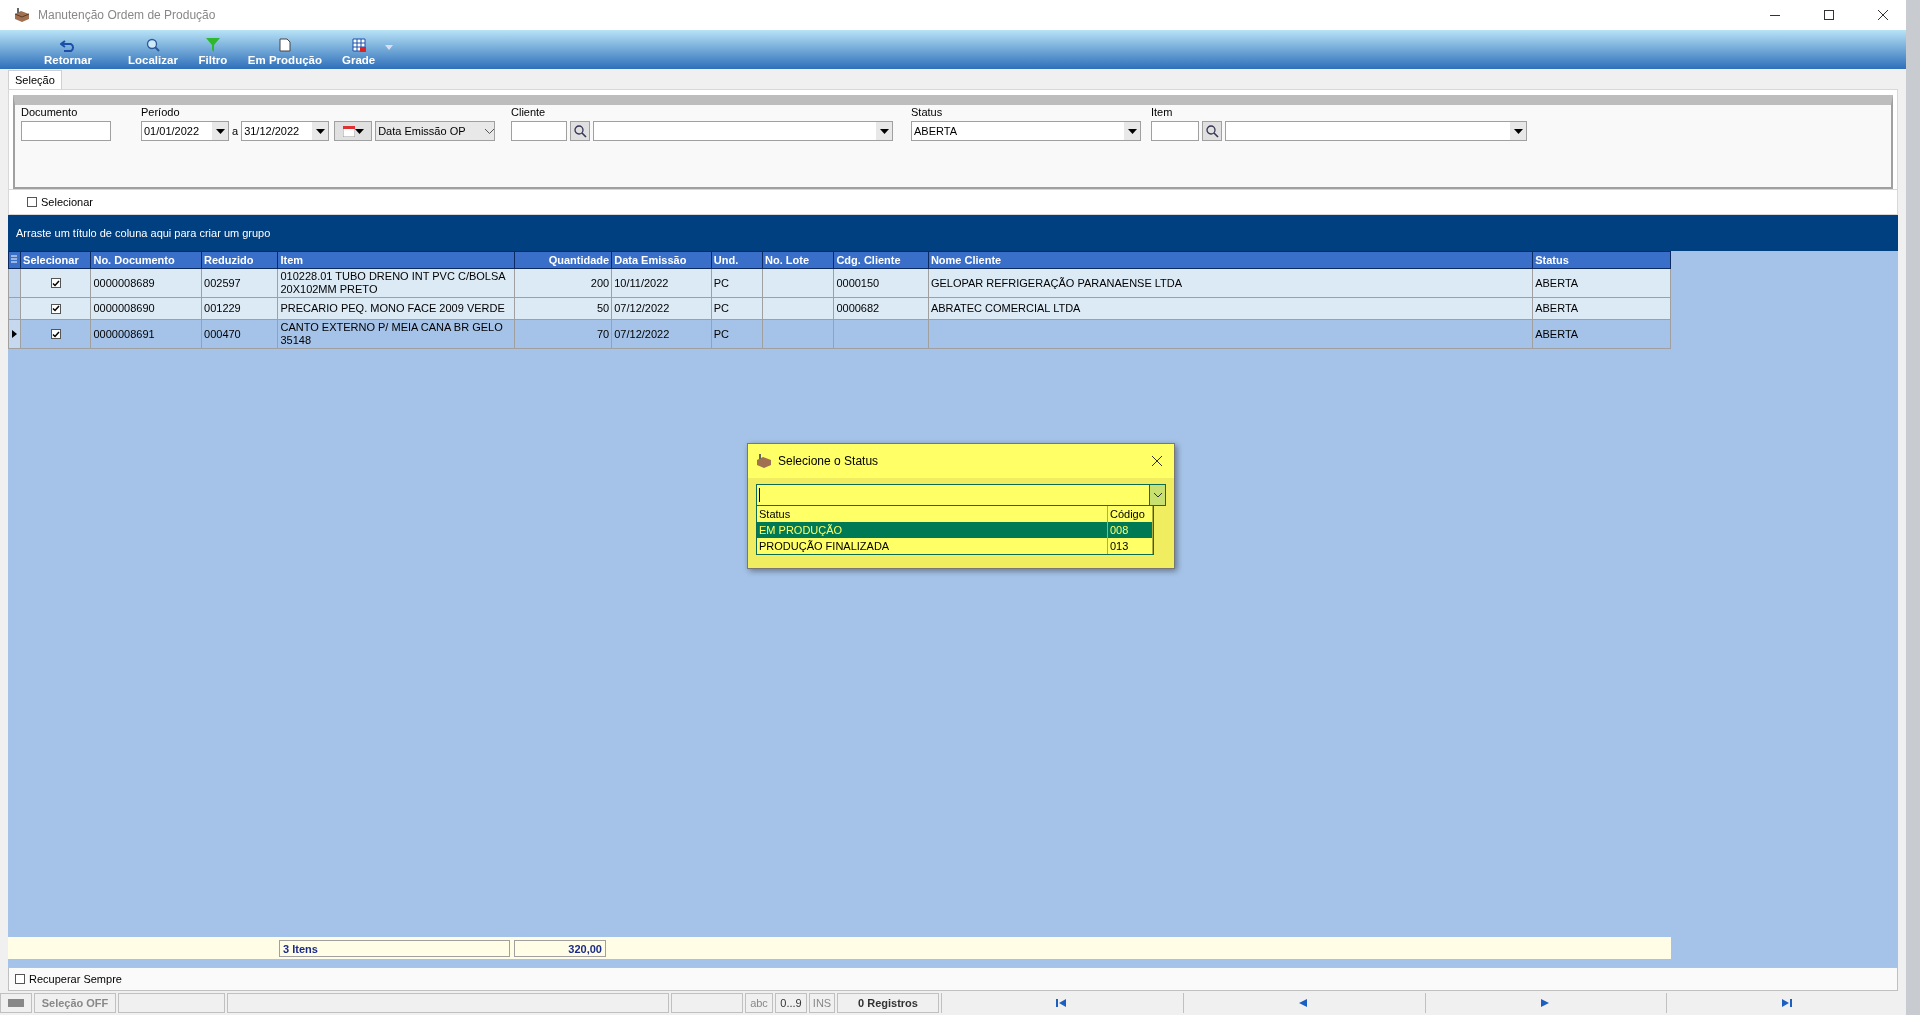 The height and width of the screenshot is (1015, 1920). I want to click on filter-icon, so click(212, 45).